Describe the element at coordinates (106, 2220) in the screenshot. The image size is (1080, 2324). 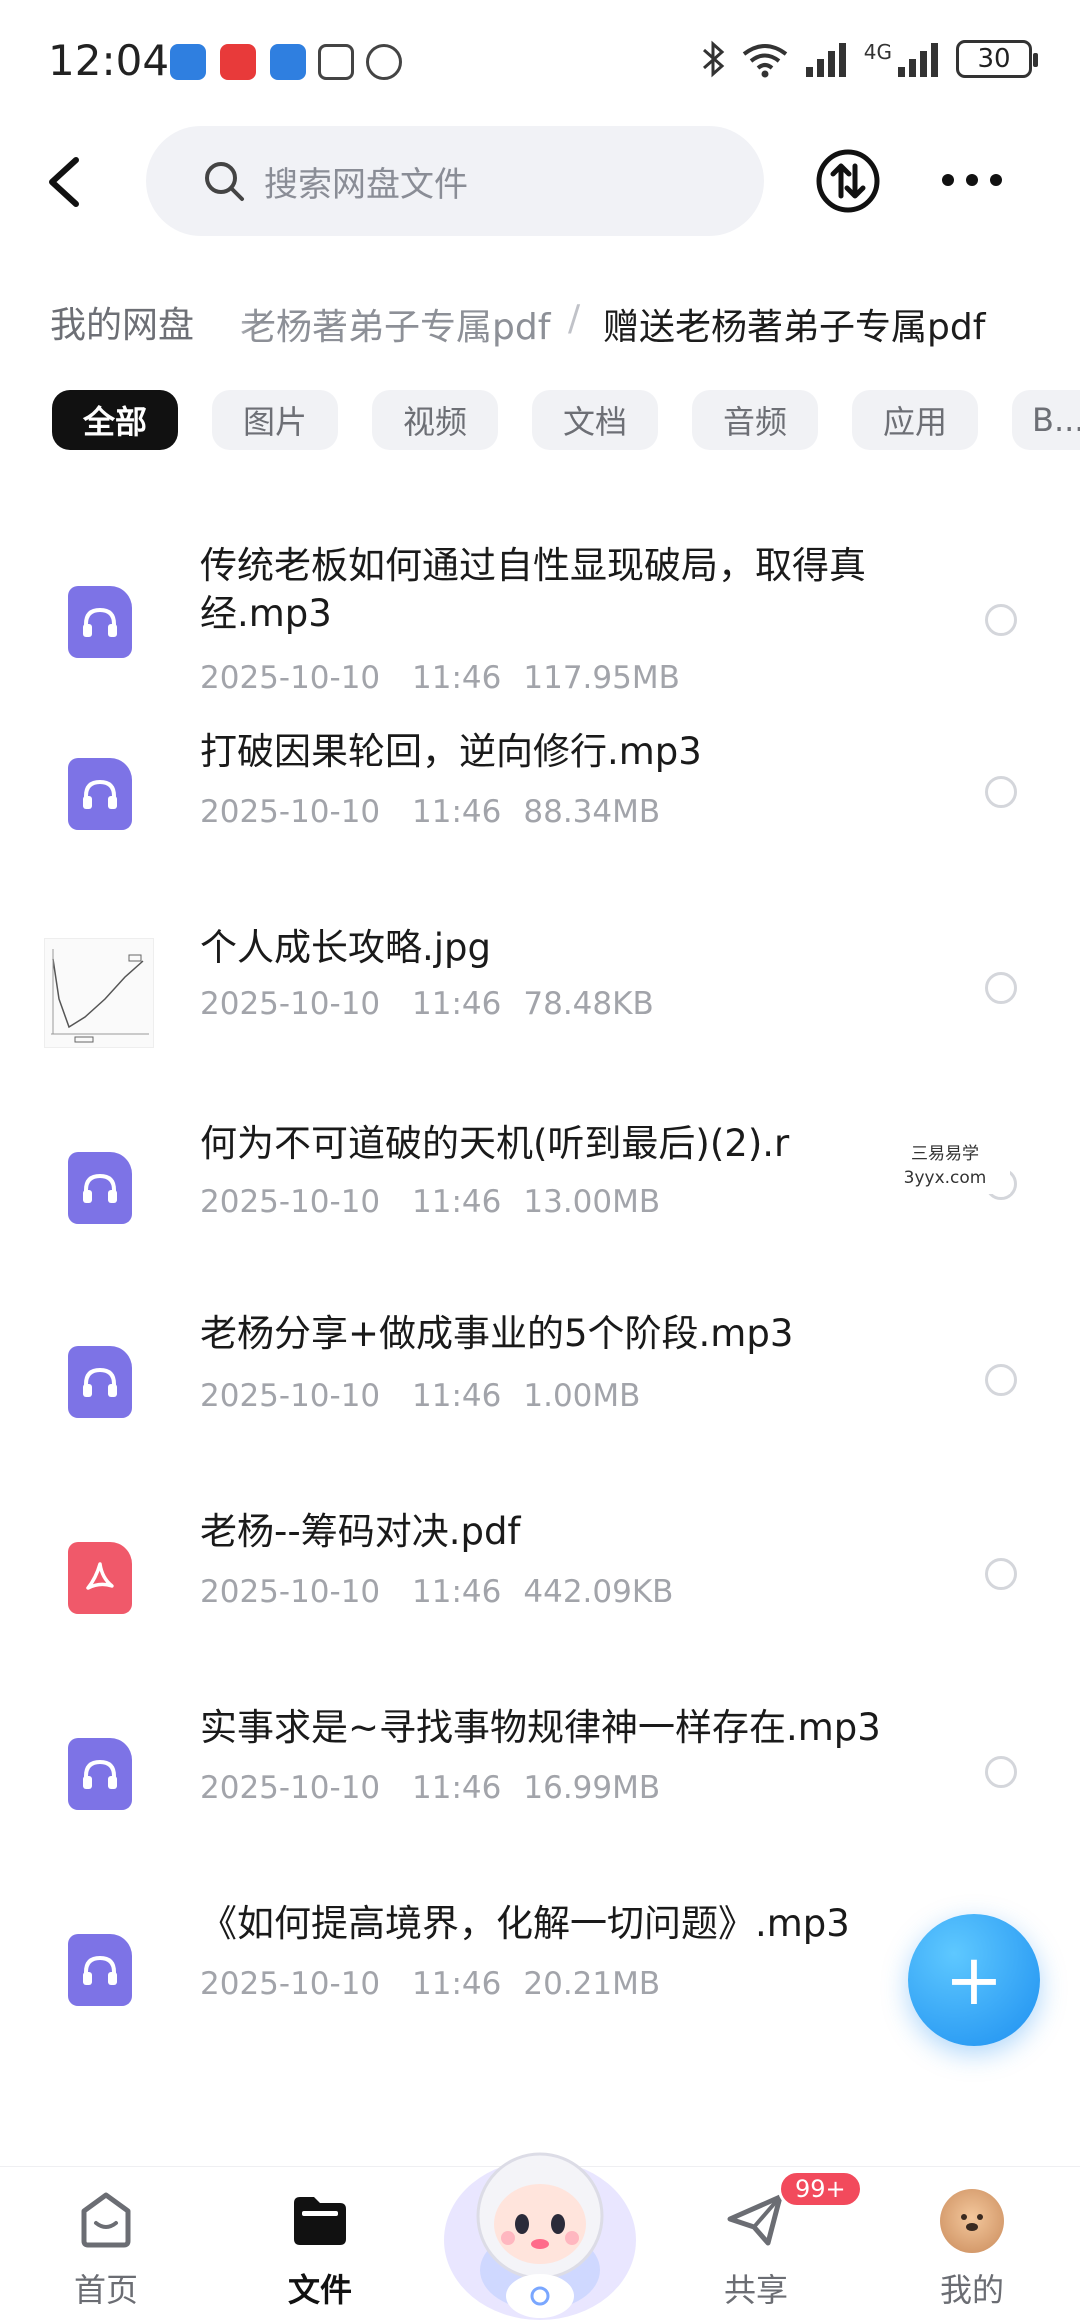
I see `home-icon` at that location.